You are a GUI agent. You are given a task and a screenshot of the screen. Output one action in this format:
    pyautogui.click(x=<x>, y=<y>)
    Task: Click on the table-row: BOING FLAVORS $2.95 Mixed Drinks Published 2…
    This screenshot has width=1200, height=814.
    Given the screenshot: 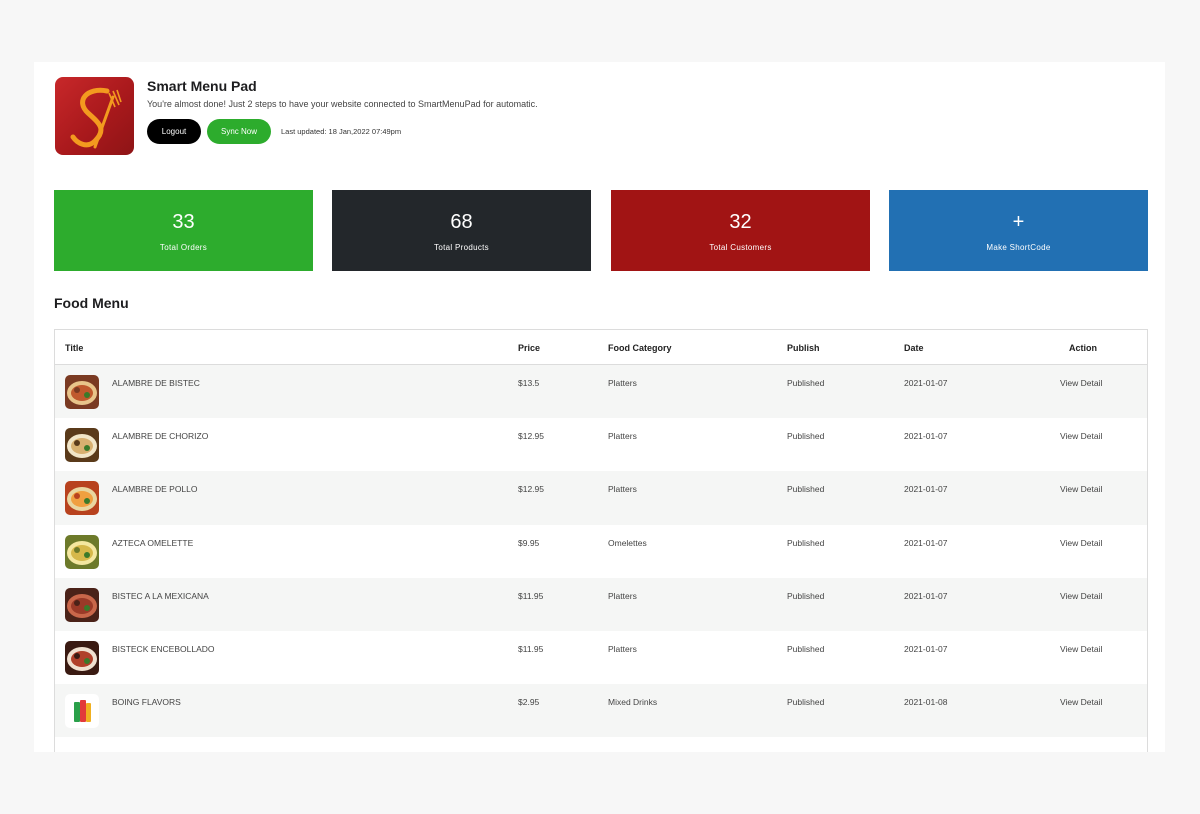 What is the action you would take?
    pyautogui.click(x=601, y=711)
    